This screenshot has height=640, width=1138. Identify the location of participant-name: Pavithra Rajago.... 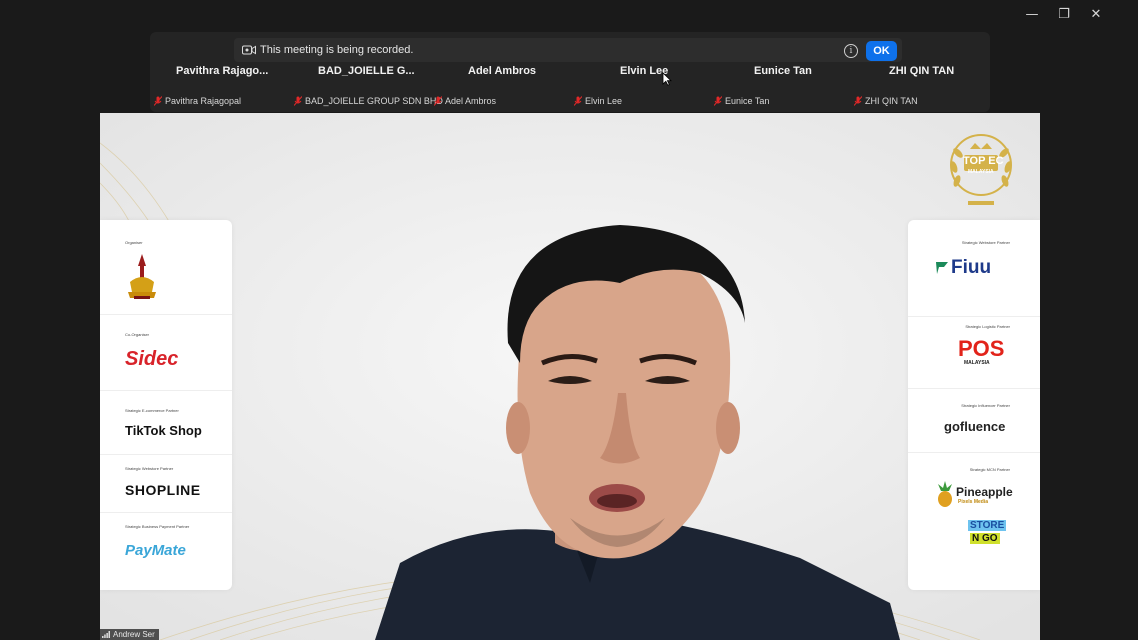
(222, 71).